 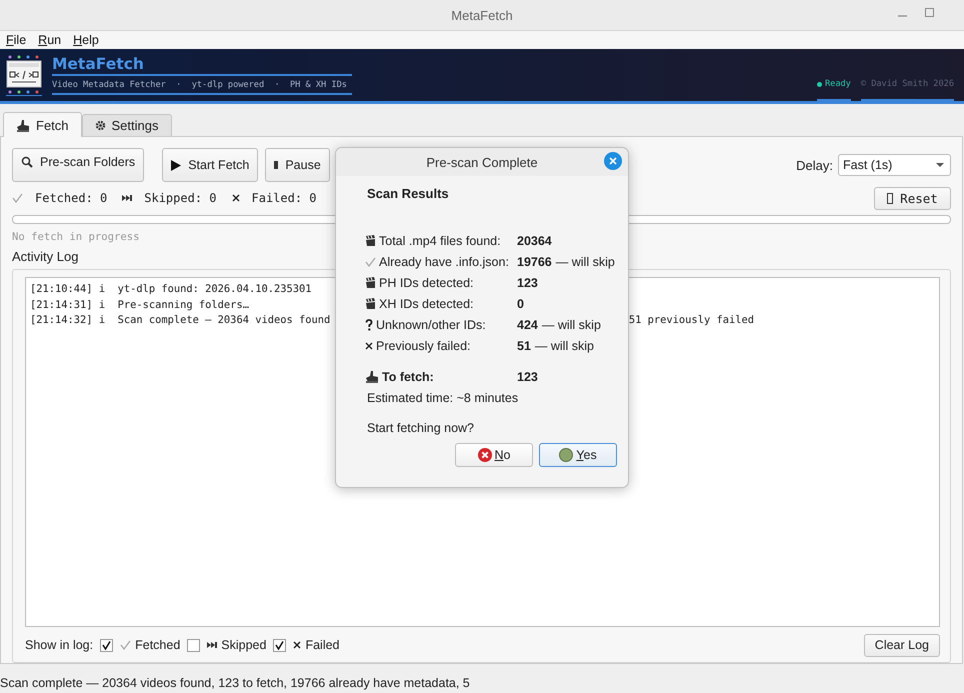 I want to click on menu-item: Run, so click(x=50, y=40).